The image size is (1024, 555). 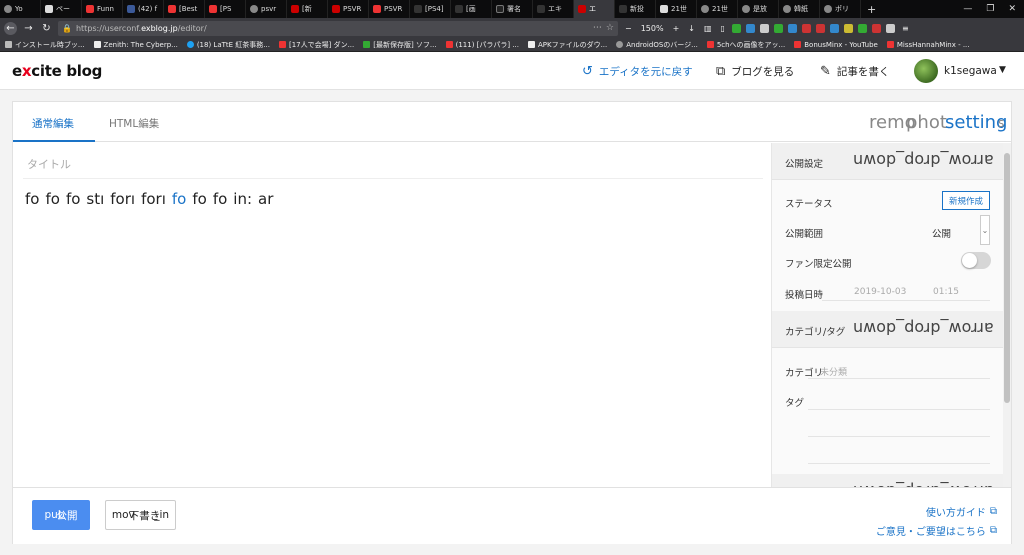 What do you see at coordinates (985, 230) in the screenshot?
I see `chevron-down-icon: ⌄` at bounding box center [985, 230].